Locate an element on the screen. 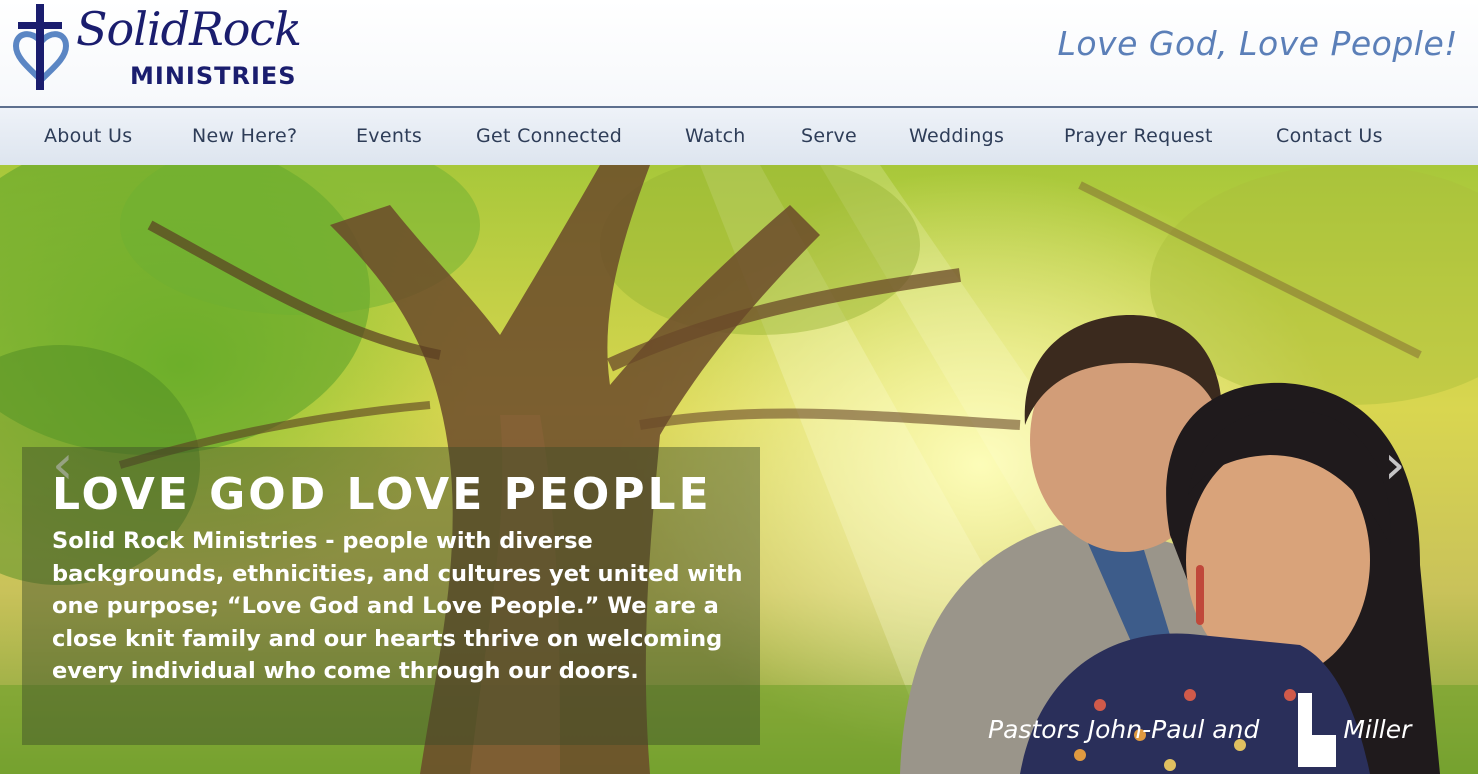  site-tagline: Love God, Love People! is located at coordinates (1257, 43).